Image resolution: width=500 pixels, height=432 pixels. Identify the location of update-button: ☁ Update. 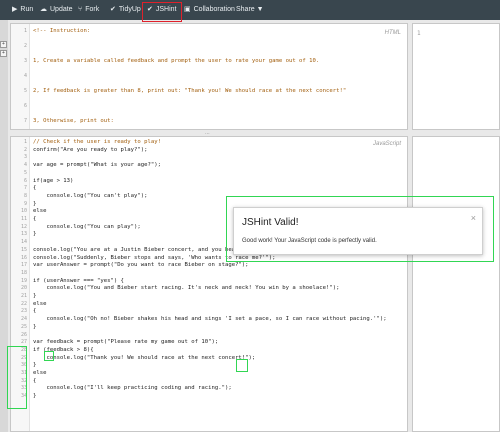
(56, 10).